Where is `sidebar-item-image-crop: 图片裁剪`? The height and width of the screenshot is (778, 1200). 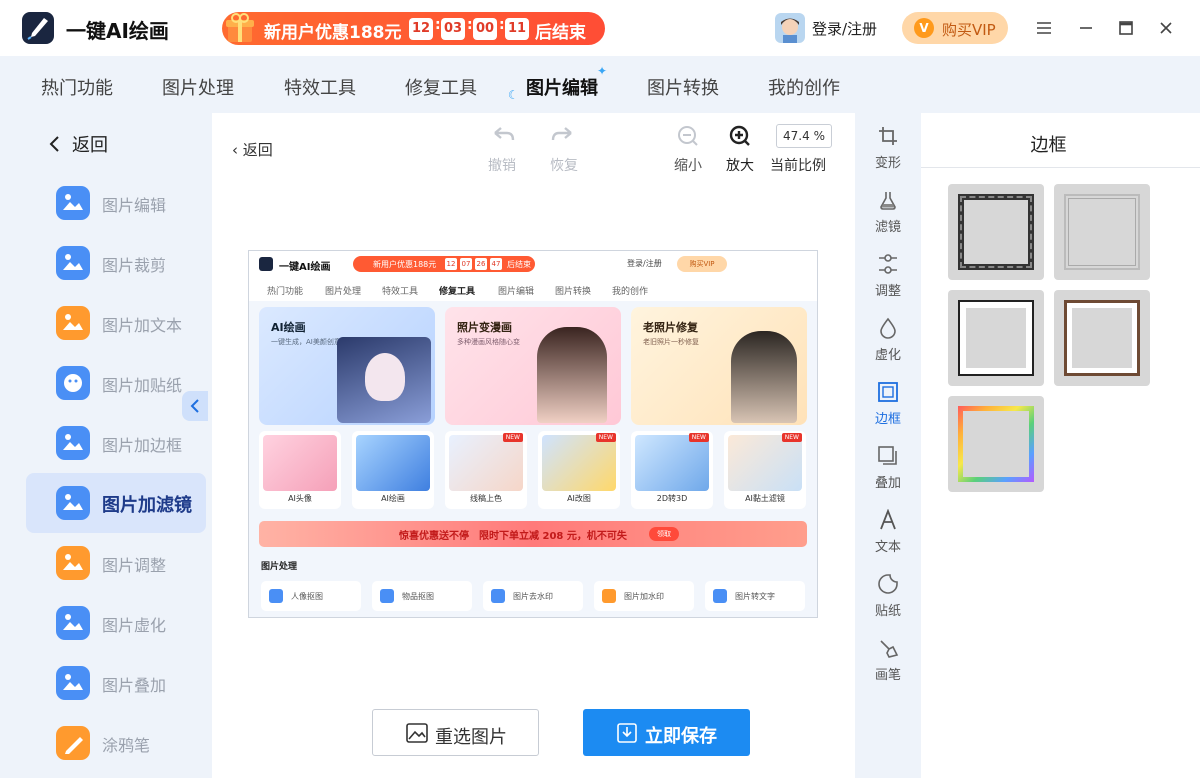
sidebar-item-image-crop: 图片裁剪 is located at coordinates (116, 263).